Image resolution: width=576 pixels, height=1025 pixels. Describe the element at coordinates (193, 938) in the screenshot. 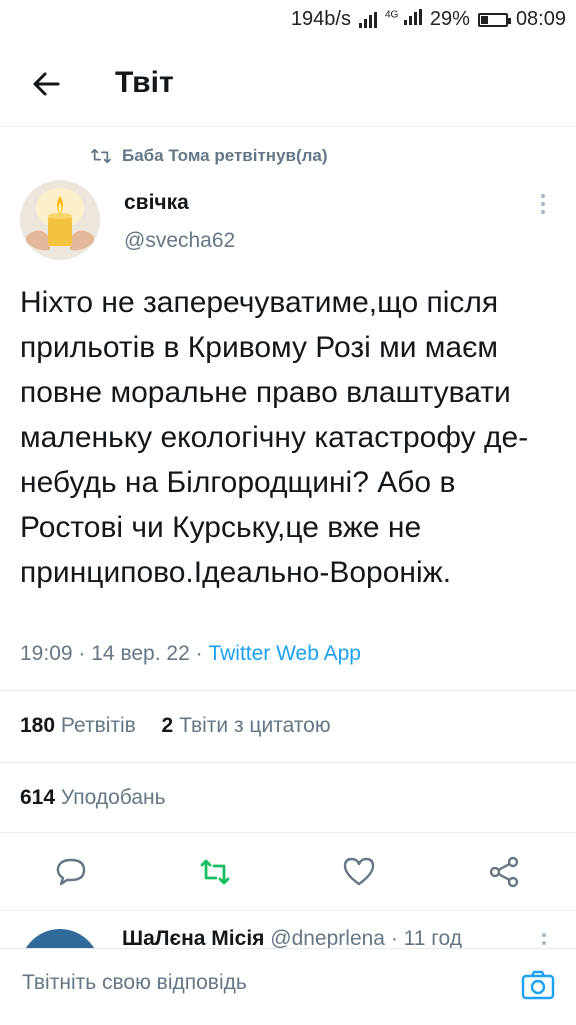

I see `next-author-name: ШаЛєна Місія` at that location.